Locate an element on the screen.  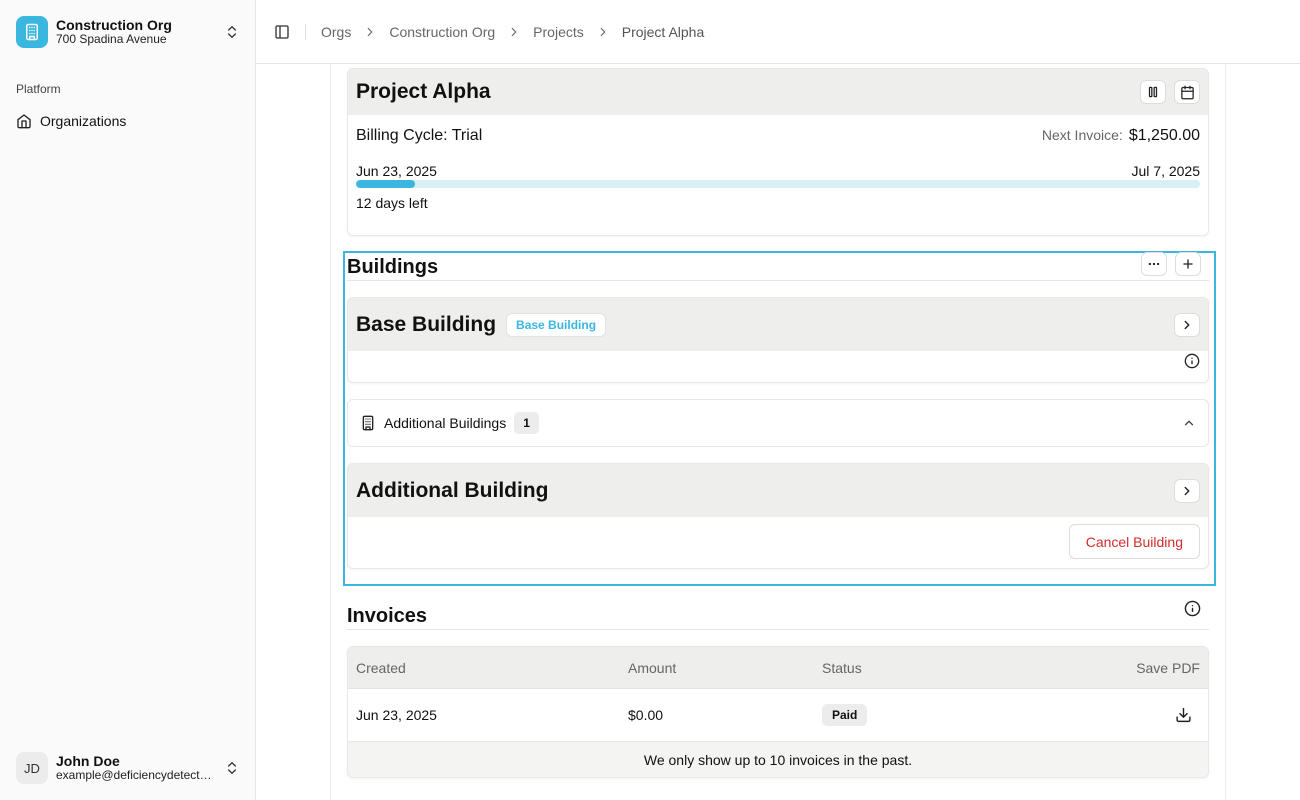
more-horizontal-icon is located at coordinates (1154, 264).